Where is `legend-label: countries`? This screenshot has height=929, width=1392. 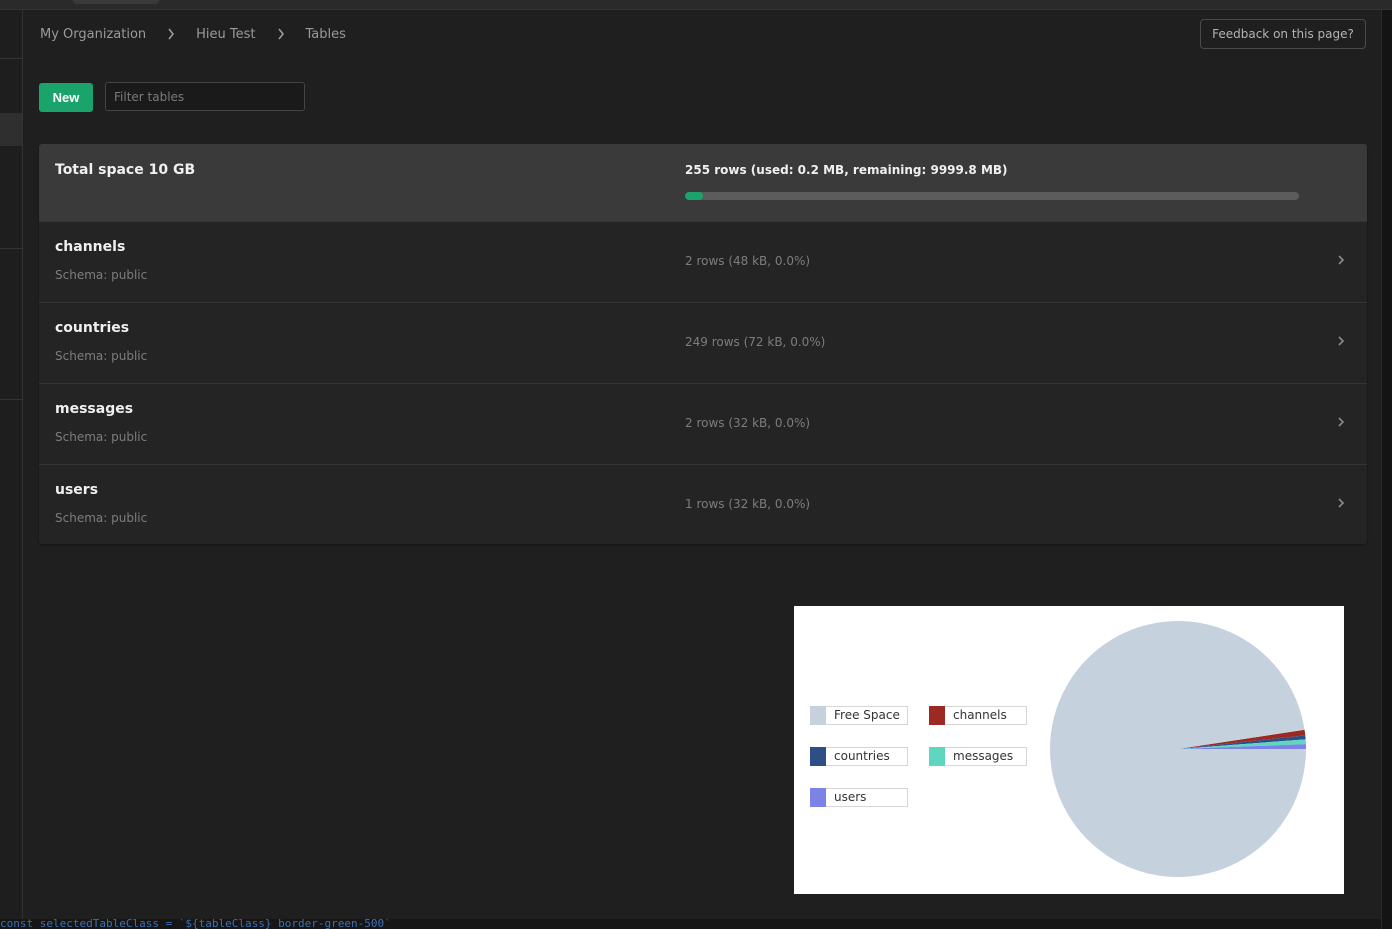
legend-label: countries is located at coordinates (867, 756).